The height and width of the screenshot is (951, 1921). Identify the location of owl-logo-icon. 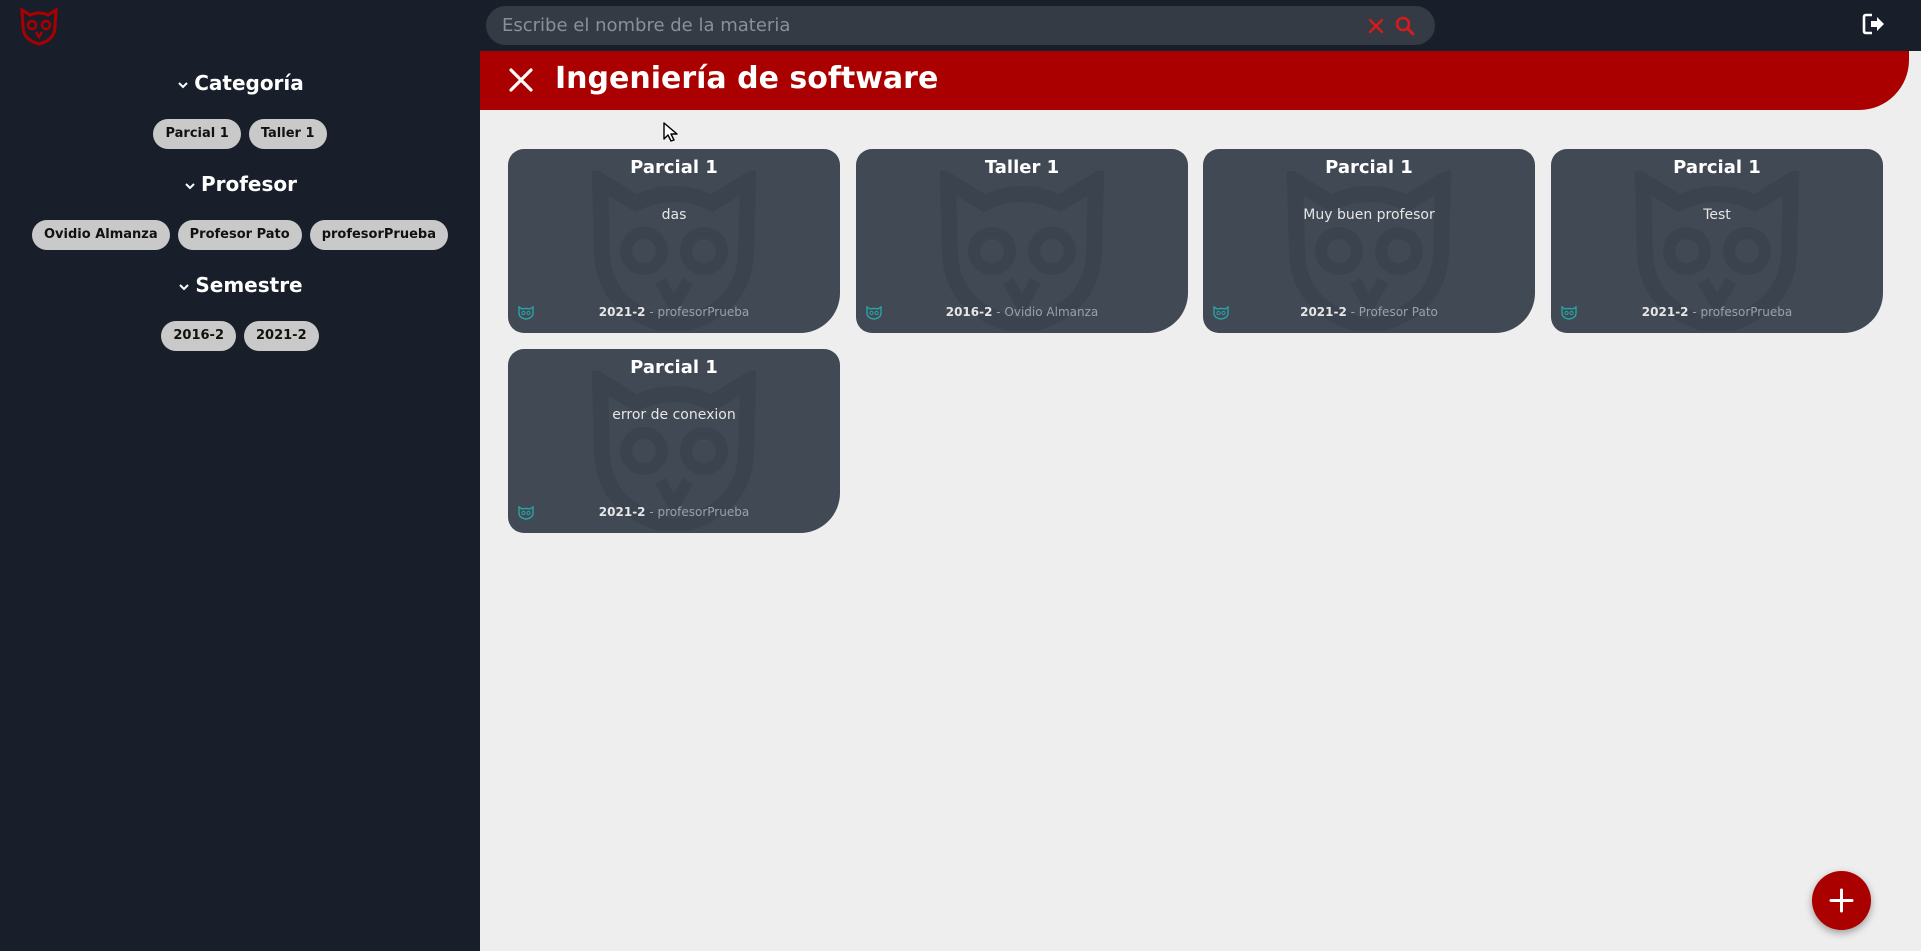
(39, 26).